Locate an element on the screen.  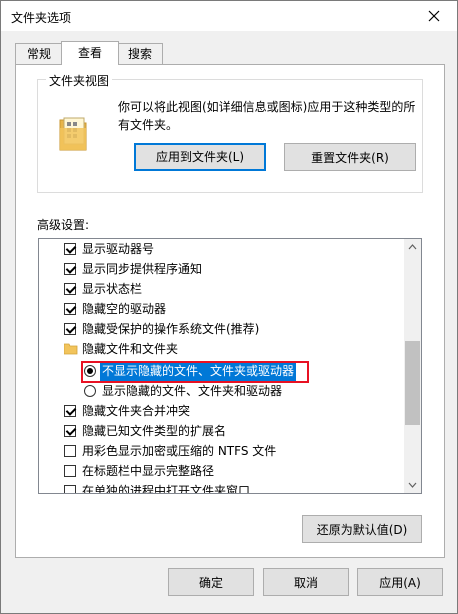
item-label: 显示状态栏 is located at coordinates (112, 289).